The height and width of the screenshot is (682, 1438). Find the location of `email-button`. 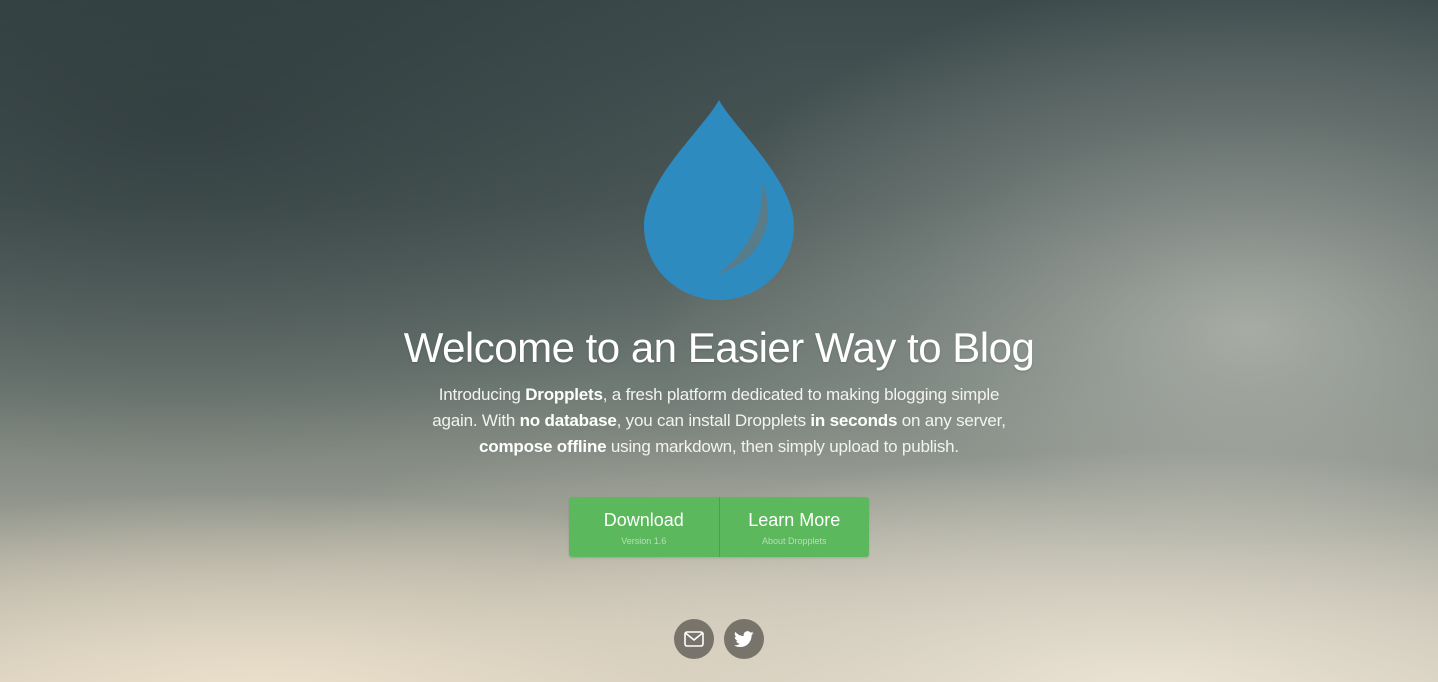

email-button is located at coordinates (694, 639).